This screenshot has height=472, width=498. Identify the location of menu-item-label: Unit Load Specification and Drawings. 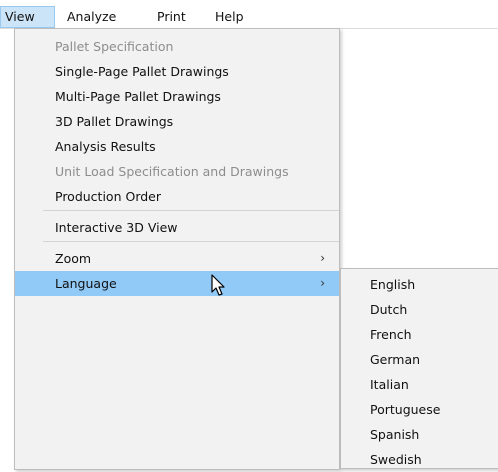
(172, 171).